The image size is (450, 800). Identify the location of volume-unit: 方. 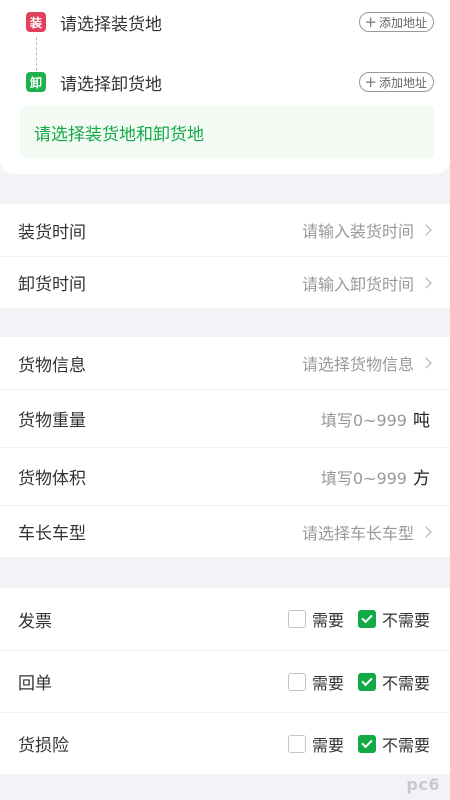
(421, 479).